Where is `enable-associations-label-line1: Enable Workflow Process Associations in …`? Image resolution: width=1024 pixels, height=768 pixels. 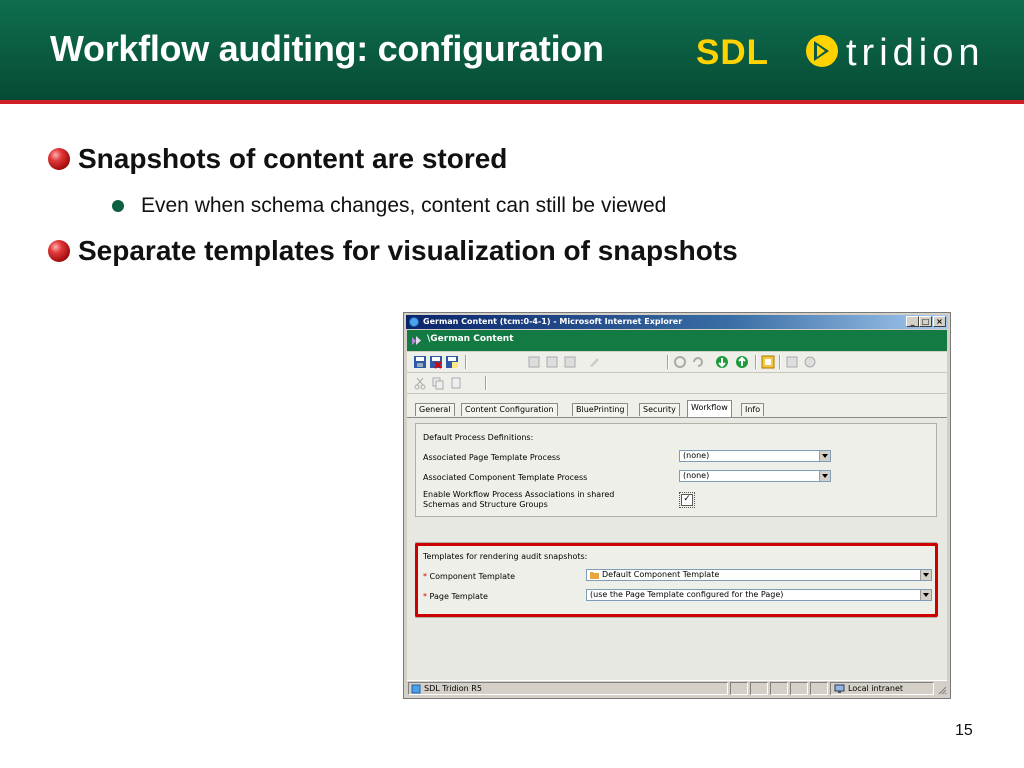
enable-associations-label-line1: Enable Workflow Process Associations in … is located at coordinates (519, 494).